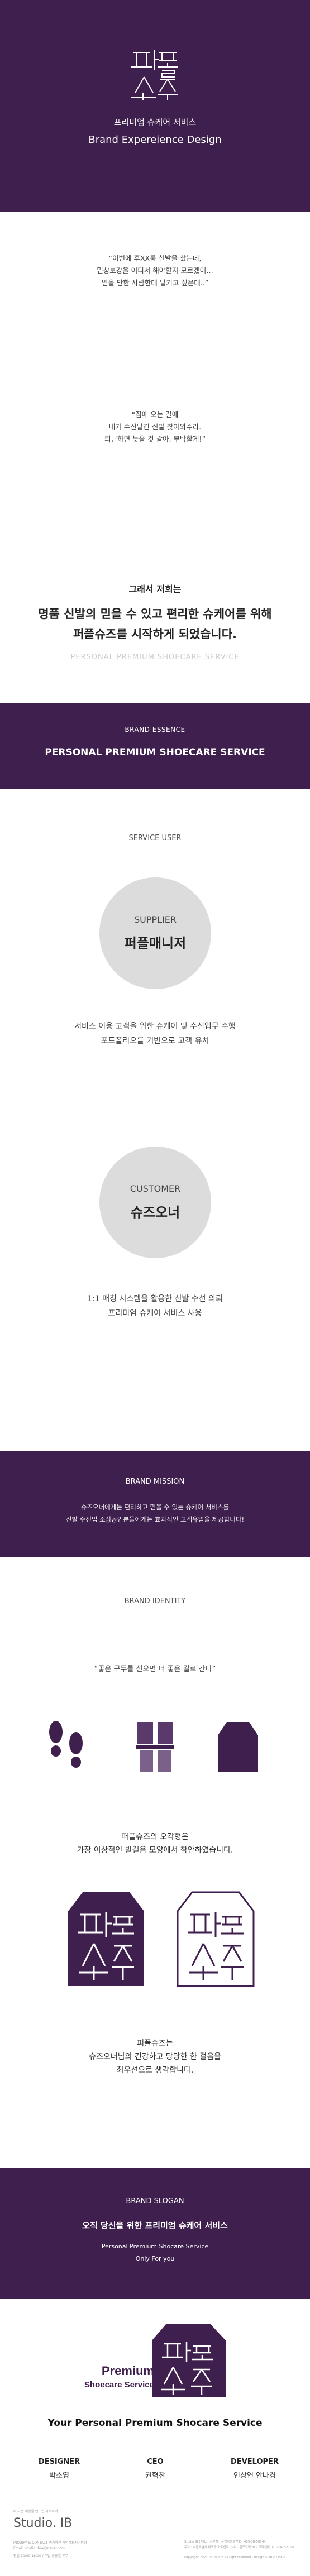  Describe the element at coordinates (154, 75) in the screenshot. I see `purple-shoes-logo` at that location.